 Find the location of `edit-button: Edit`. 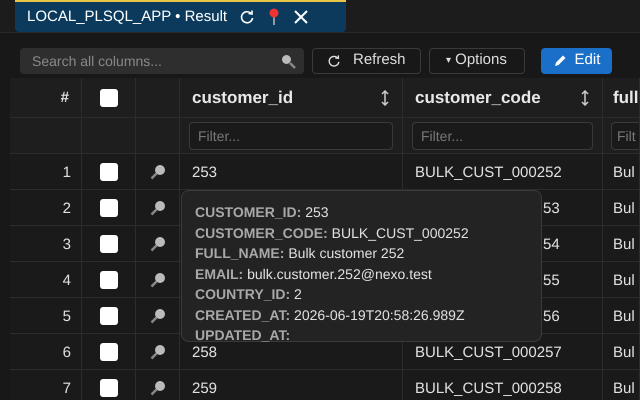

edit-button: Edit is located at coordinates (576, 61).